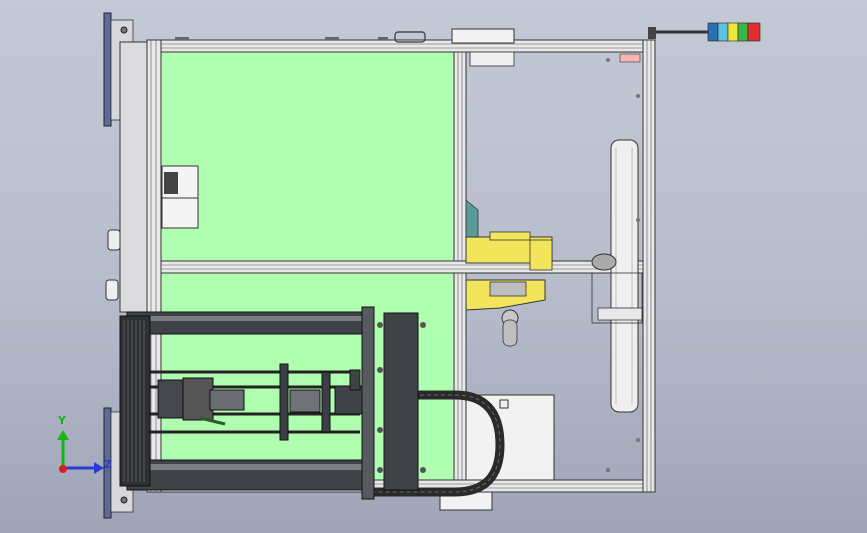 This screenshot has width=867, height=533. What do you see at coordinates (180, 197) in the screenshot?
I see `green-panel-bracket` at bounding box center [180, 197].